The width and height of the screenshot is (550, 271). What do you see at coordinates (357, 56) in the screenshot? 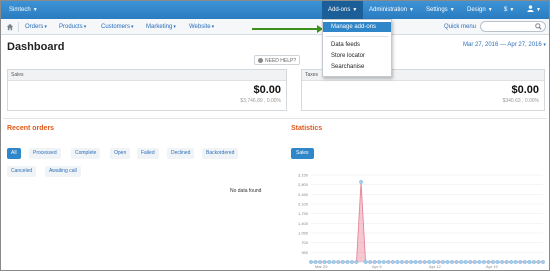
I see `menu-item-store-locator: Store locator` at bounding box center [357, 56].